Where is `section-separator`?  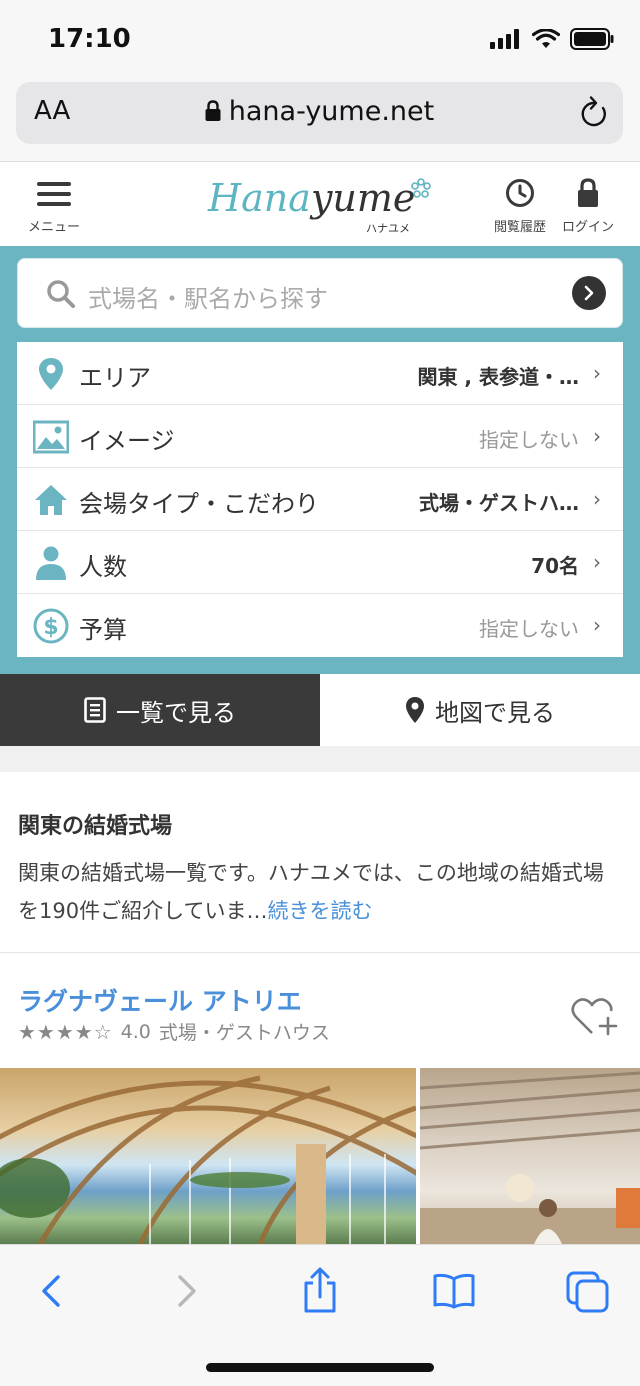 section-separator is located at coordinates (320, 759).